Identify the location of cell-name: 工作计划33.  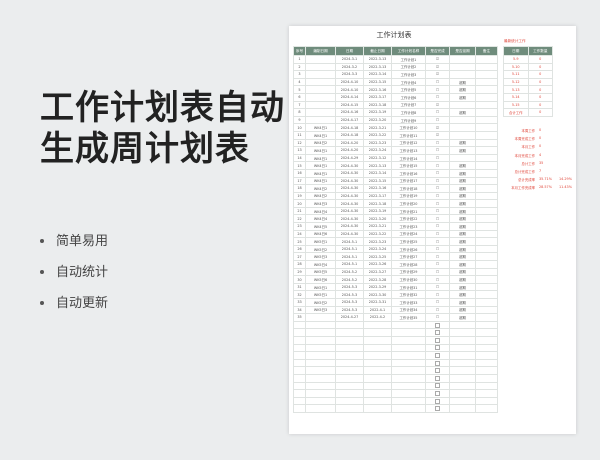
(408, 302).